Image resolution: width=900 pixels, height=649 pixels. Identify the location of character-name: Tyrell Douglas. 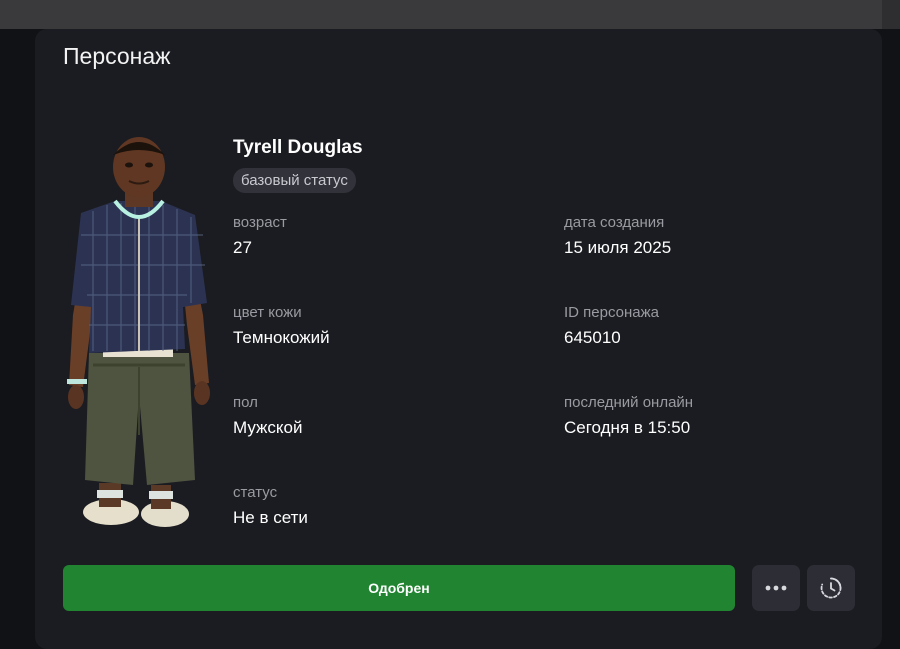
(298, 147).